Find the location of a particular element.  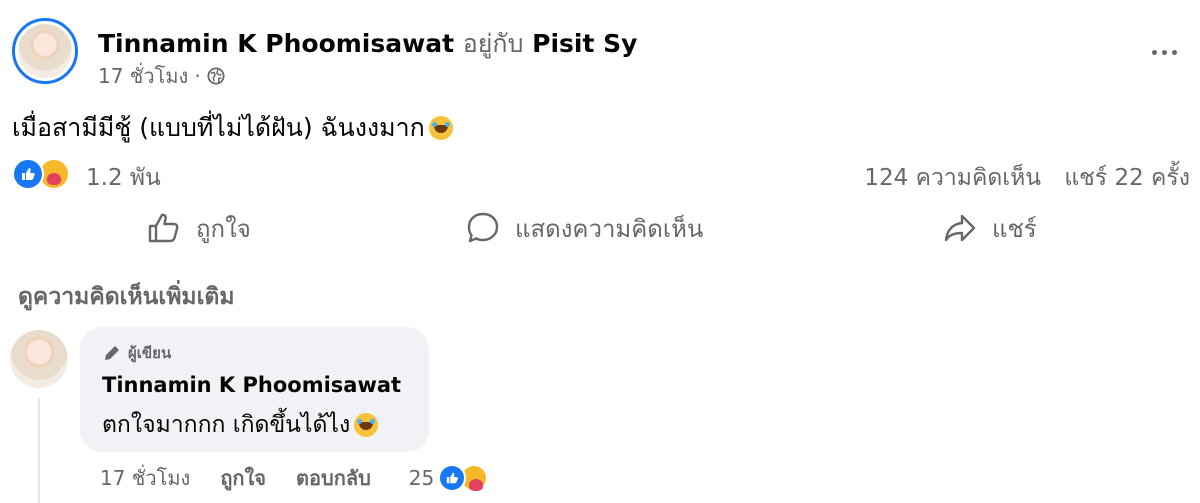

share-count: แชร์ 22 ครั้ง is located at coordinates (1127, 178).